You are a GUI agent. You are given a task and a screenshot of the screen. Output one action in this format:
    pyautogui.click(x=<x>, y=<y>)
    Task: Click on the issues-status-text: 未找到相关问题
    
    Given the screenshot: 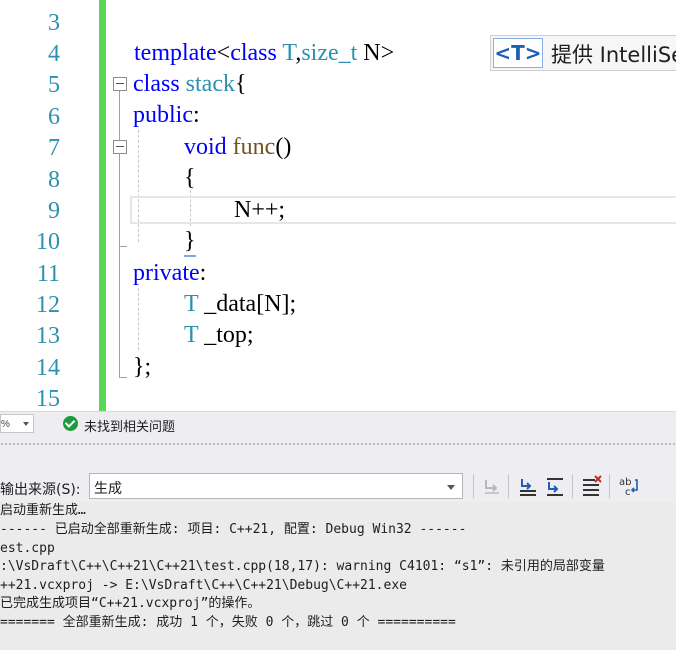 What is the action you would take?
    pyautogui.click(x=129, y=425)
    